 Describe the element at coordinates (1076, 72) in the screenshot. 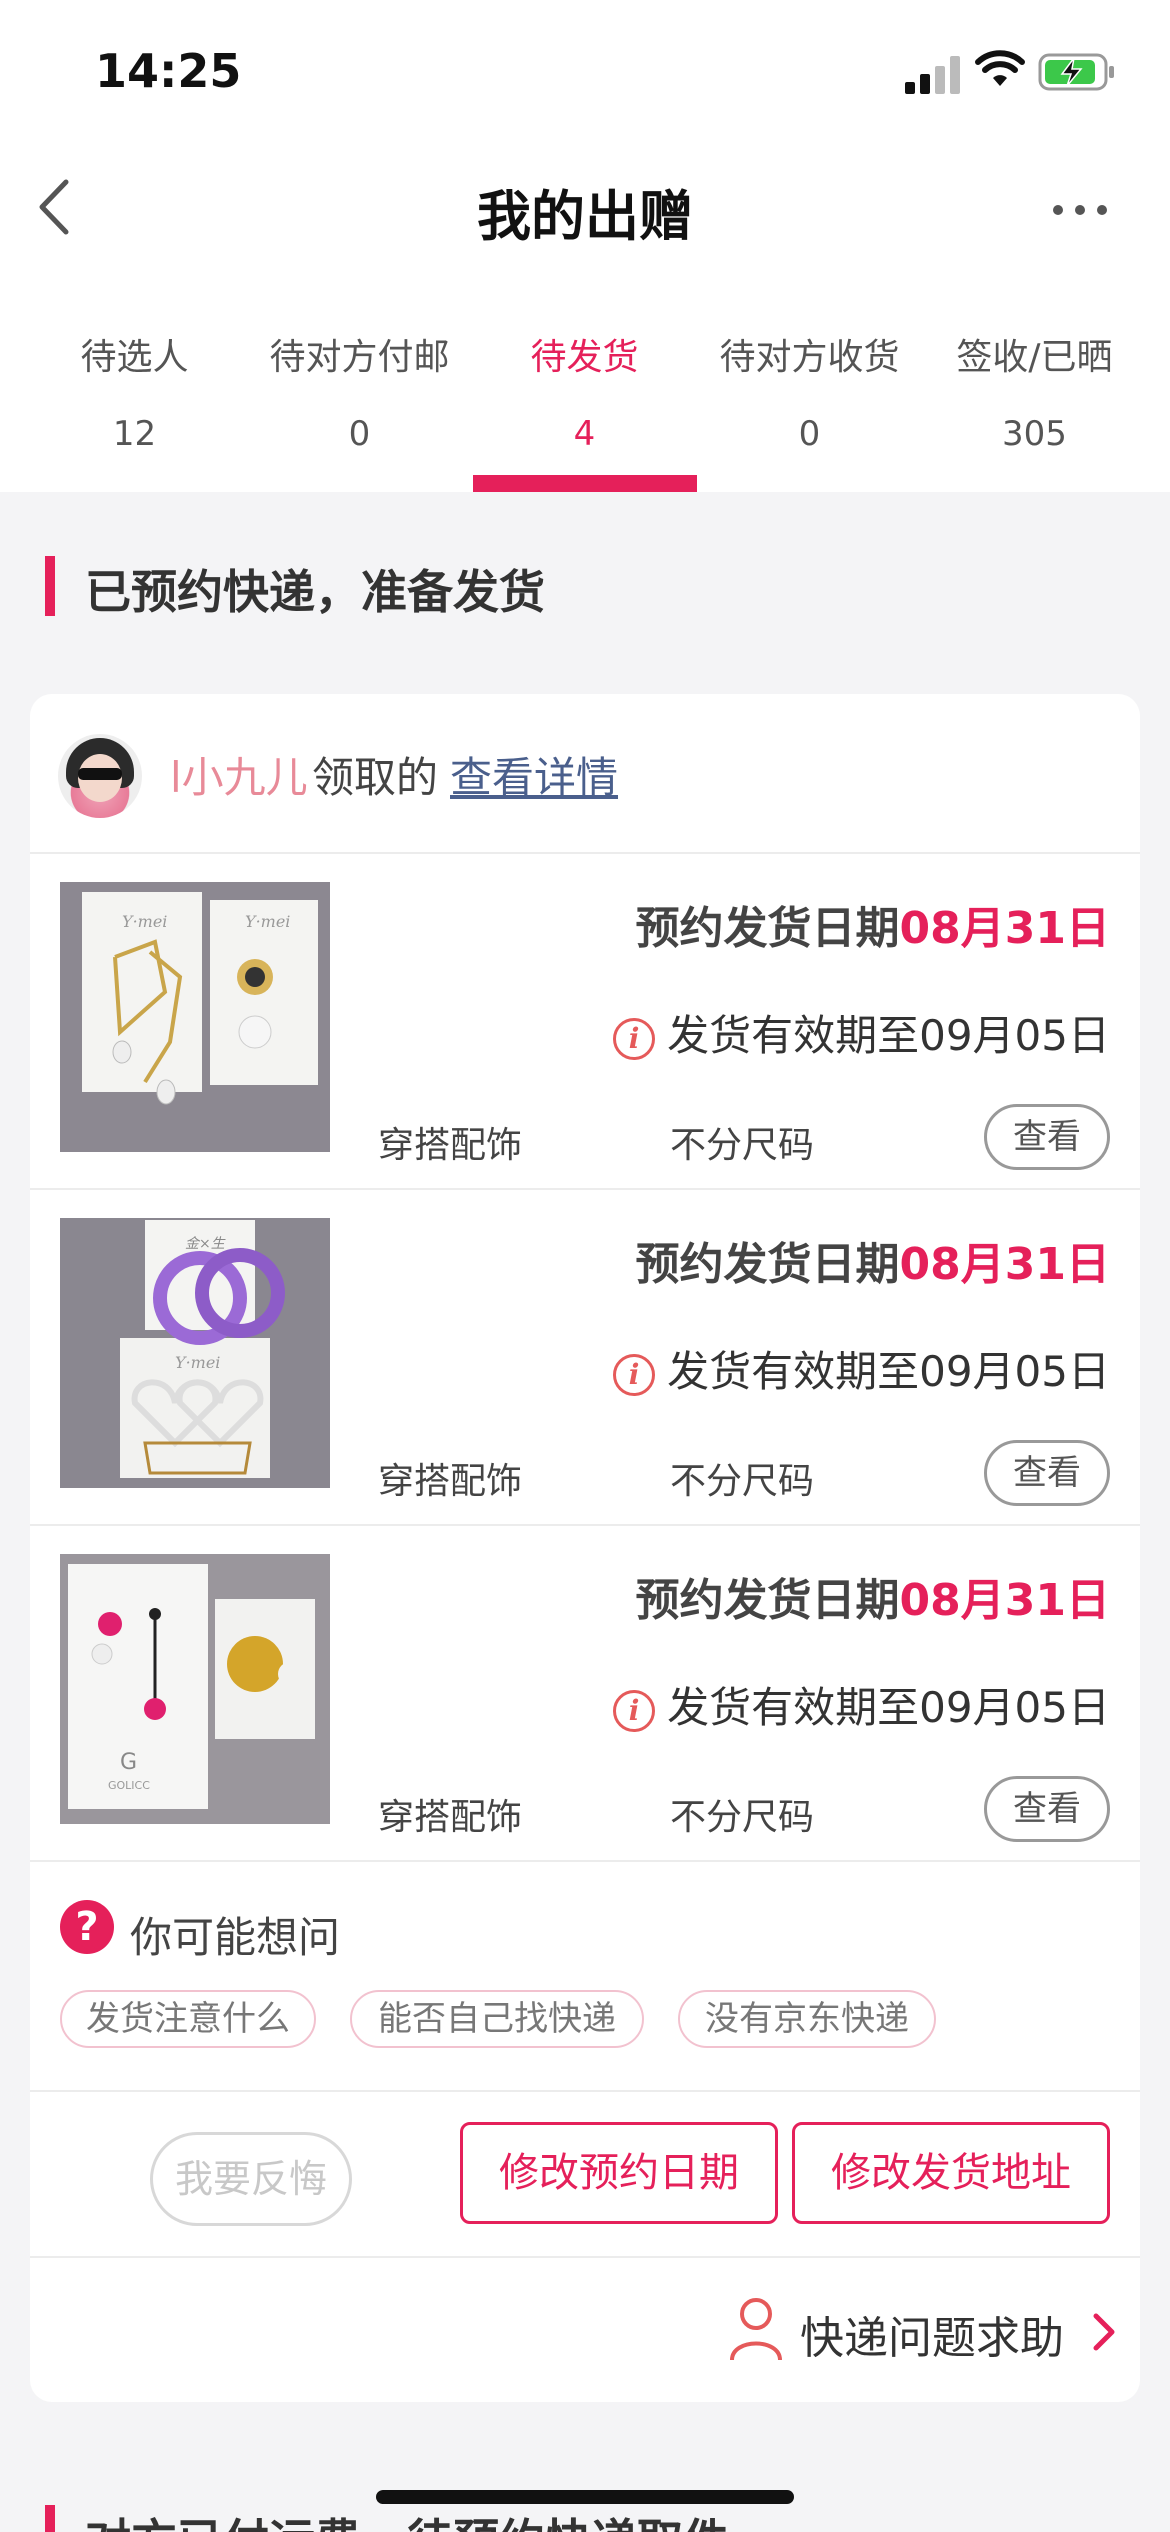

I see `battery-charging-icon` at that location.